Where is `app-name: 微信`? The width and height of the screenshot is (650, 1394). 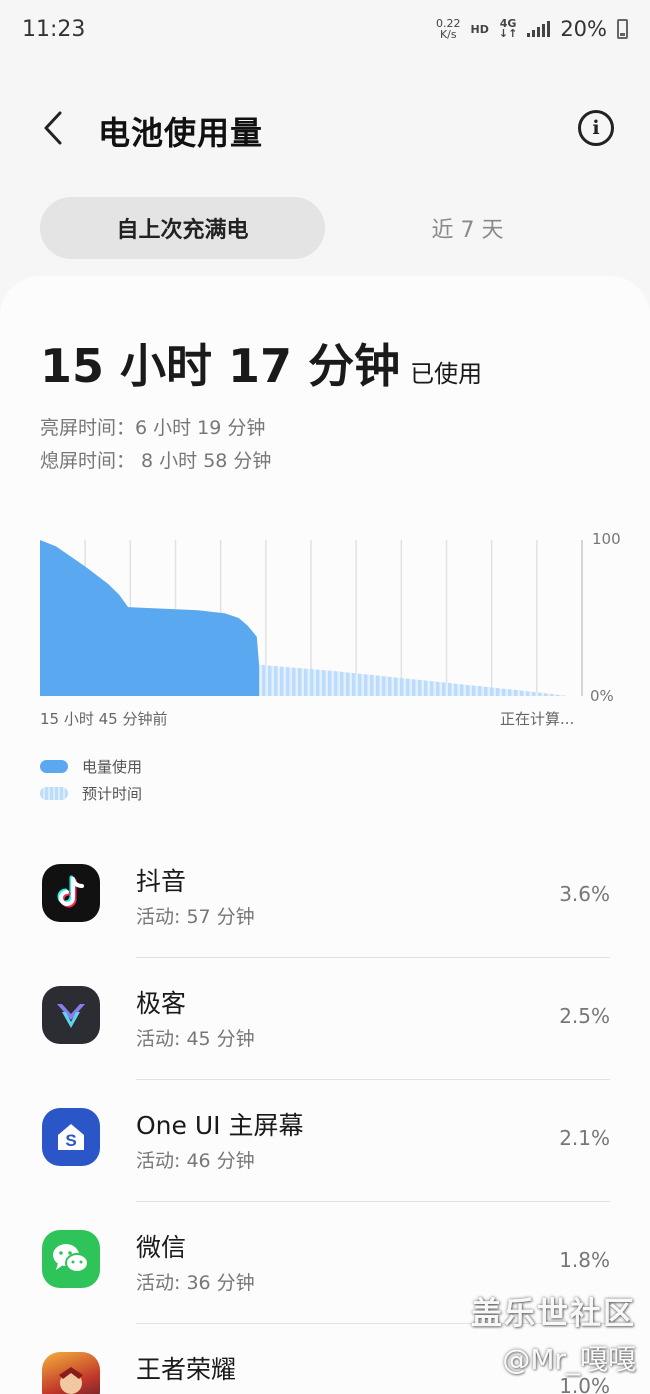
app-name: 微信 is located at coordinates (161, 1247).